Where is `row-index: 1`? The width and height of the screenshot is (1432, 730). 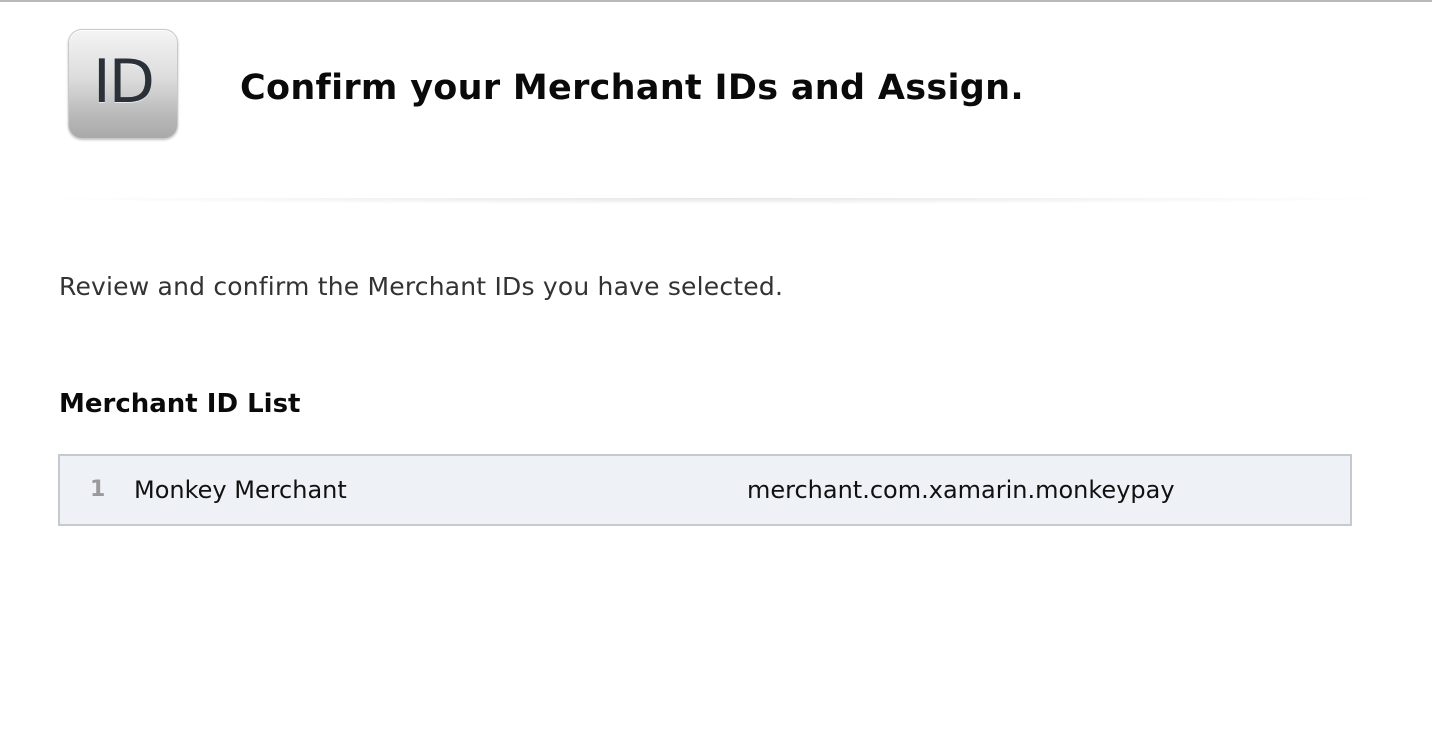 row-index: 1 is located at coordinates (98, 489).